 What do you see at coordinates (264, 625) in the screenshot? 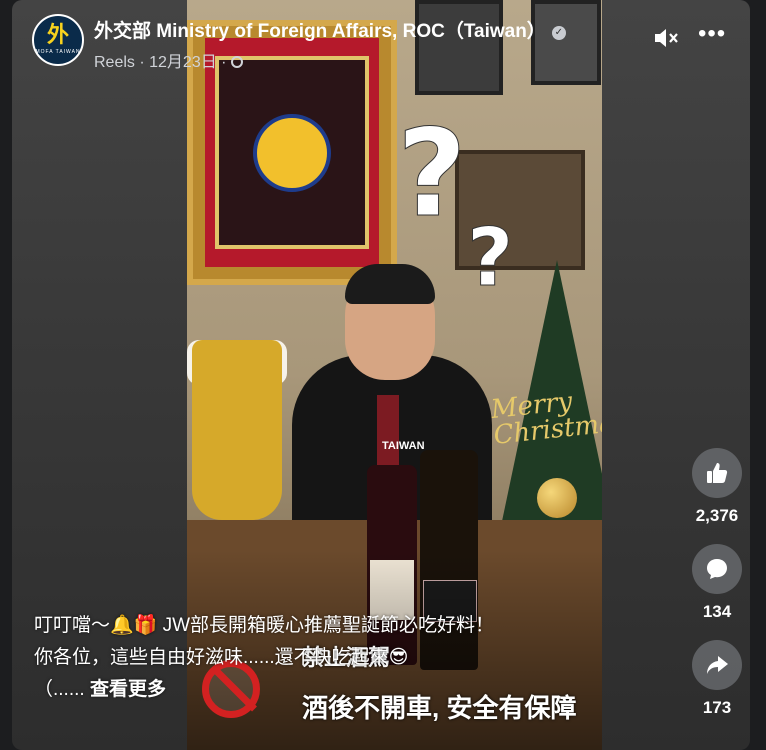
I see `caption-line: 叮叮噹～🔔🎁 JW部長開箱暖心推薦聖誕節必吃好料！` at bounding box center [264, 625].